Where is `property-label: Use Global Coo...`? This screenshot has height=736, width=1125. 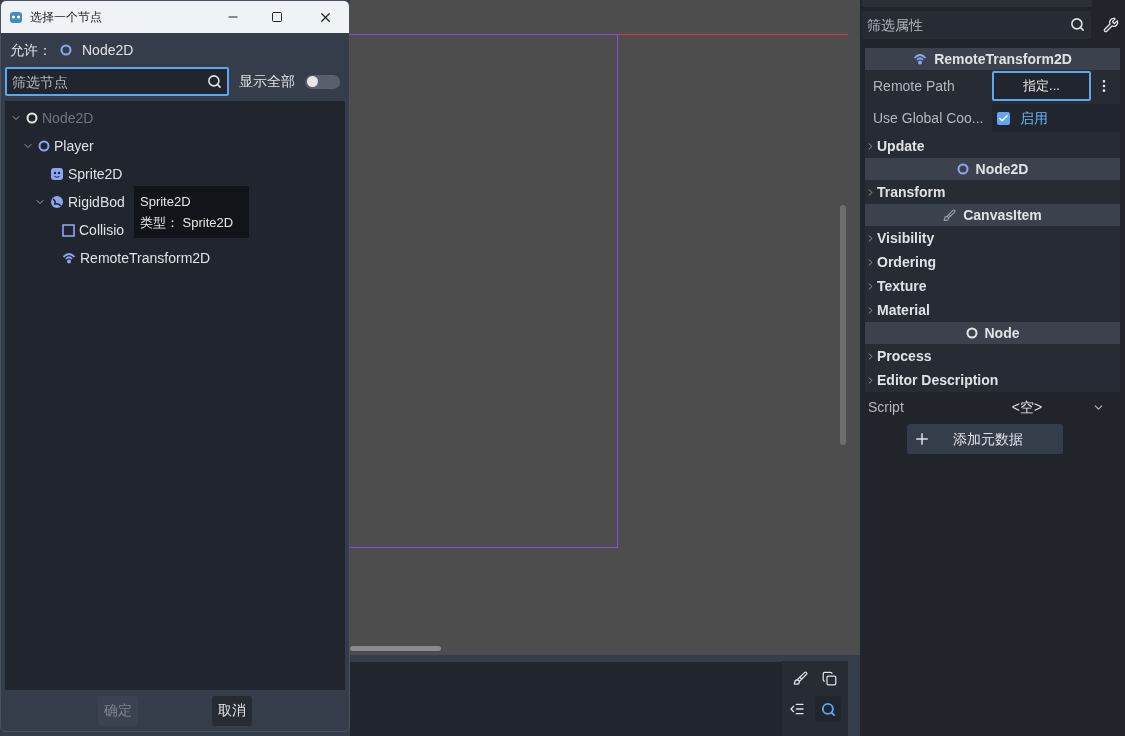 property-label: Use Global Coo... is located at coordinates (928, 118).